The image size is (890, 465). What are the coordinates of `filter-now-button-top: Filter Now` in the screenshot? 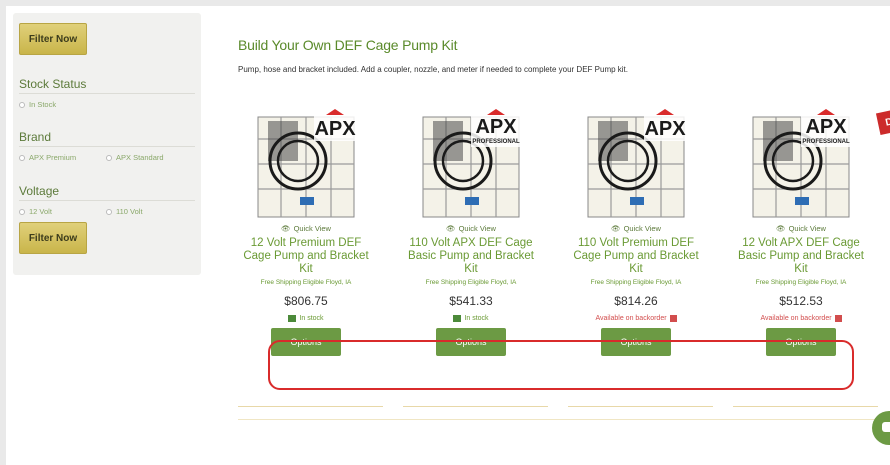 It's located at (53, 39).